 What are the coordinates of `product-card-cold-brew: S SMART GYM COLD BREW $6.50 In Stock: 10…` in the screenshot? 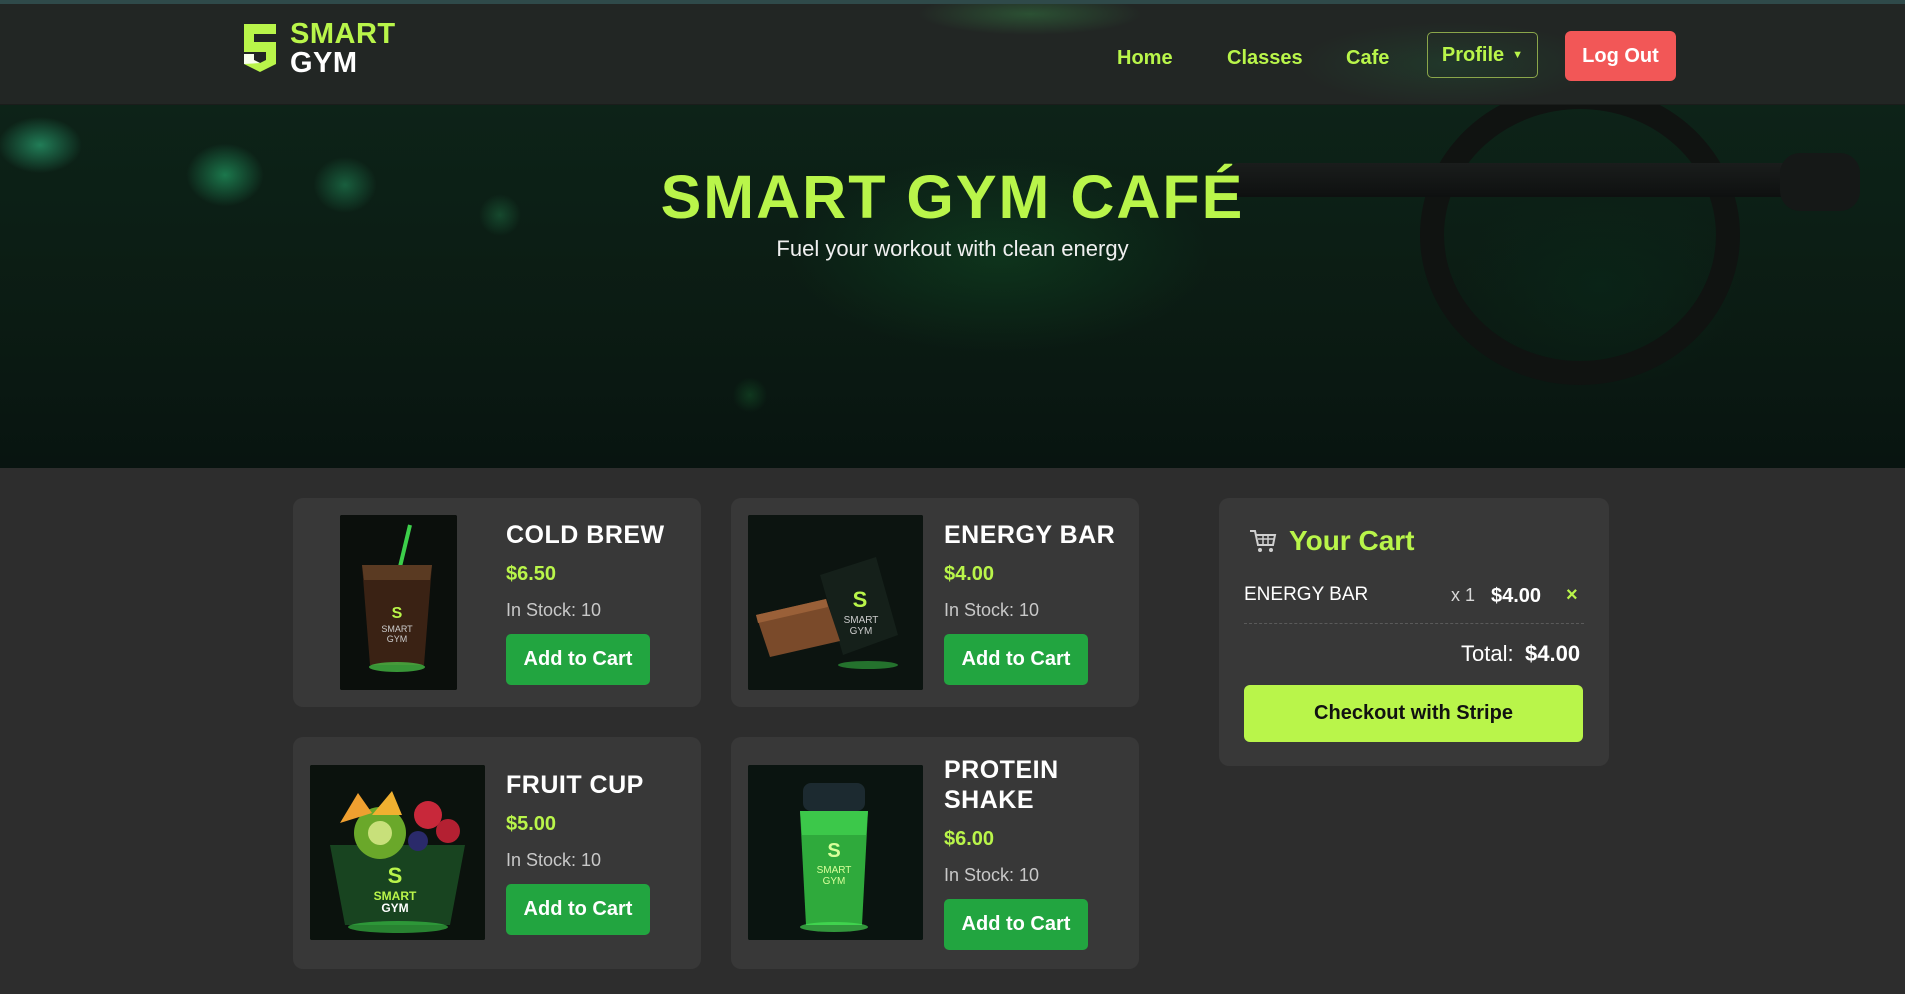 It's located at (497, 602).